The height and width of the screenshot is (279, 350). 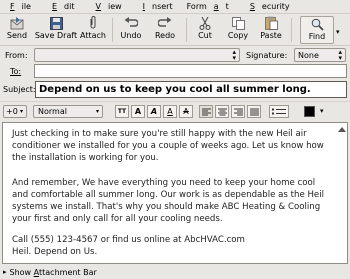 I want to click on menu-edit: Edit, so click(x=63, y=6).